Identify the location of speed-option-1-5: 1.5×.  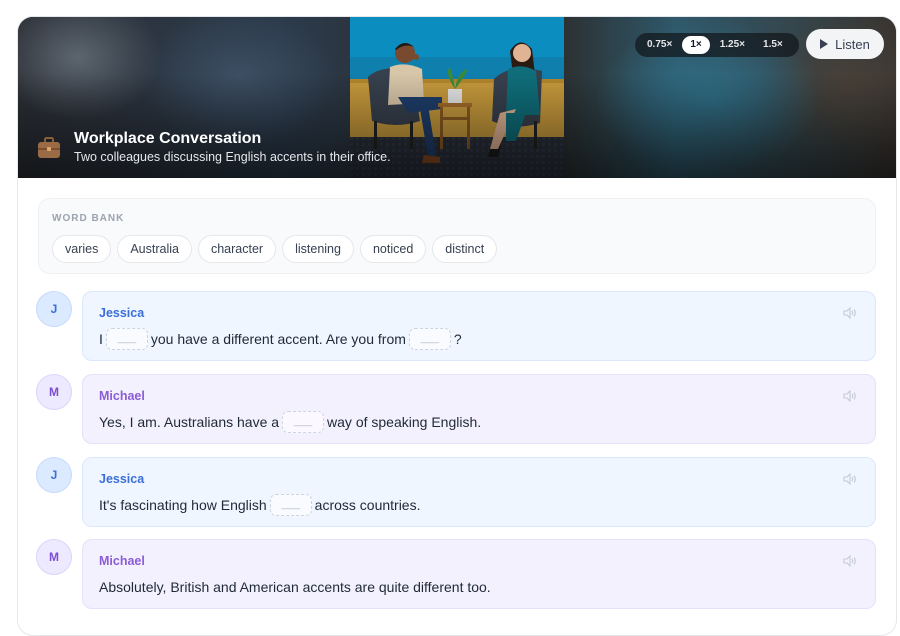
(773, 45).